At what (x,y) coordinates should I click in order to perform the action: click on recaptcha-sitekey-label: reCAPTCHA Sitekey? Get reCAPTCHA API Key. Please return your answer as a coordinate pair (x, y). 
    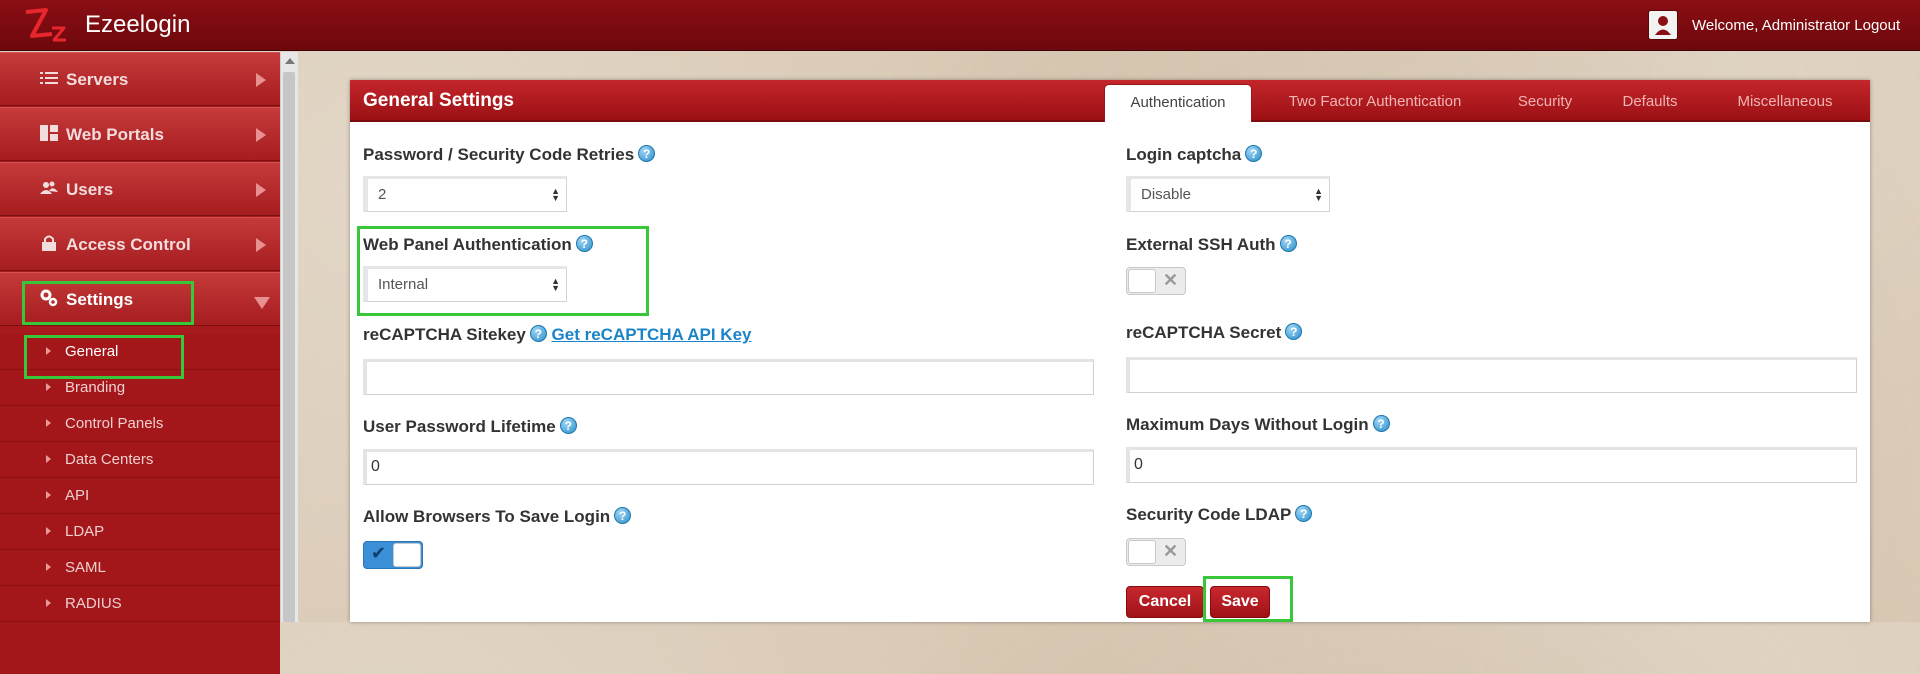
    Looking at the image, I should click on (557, 334).